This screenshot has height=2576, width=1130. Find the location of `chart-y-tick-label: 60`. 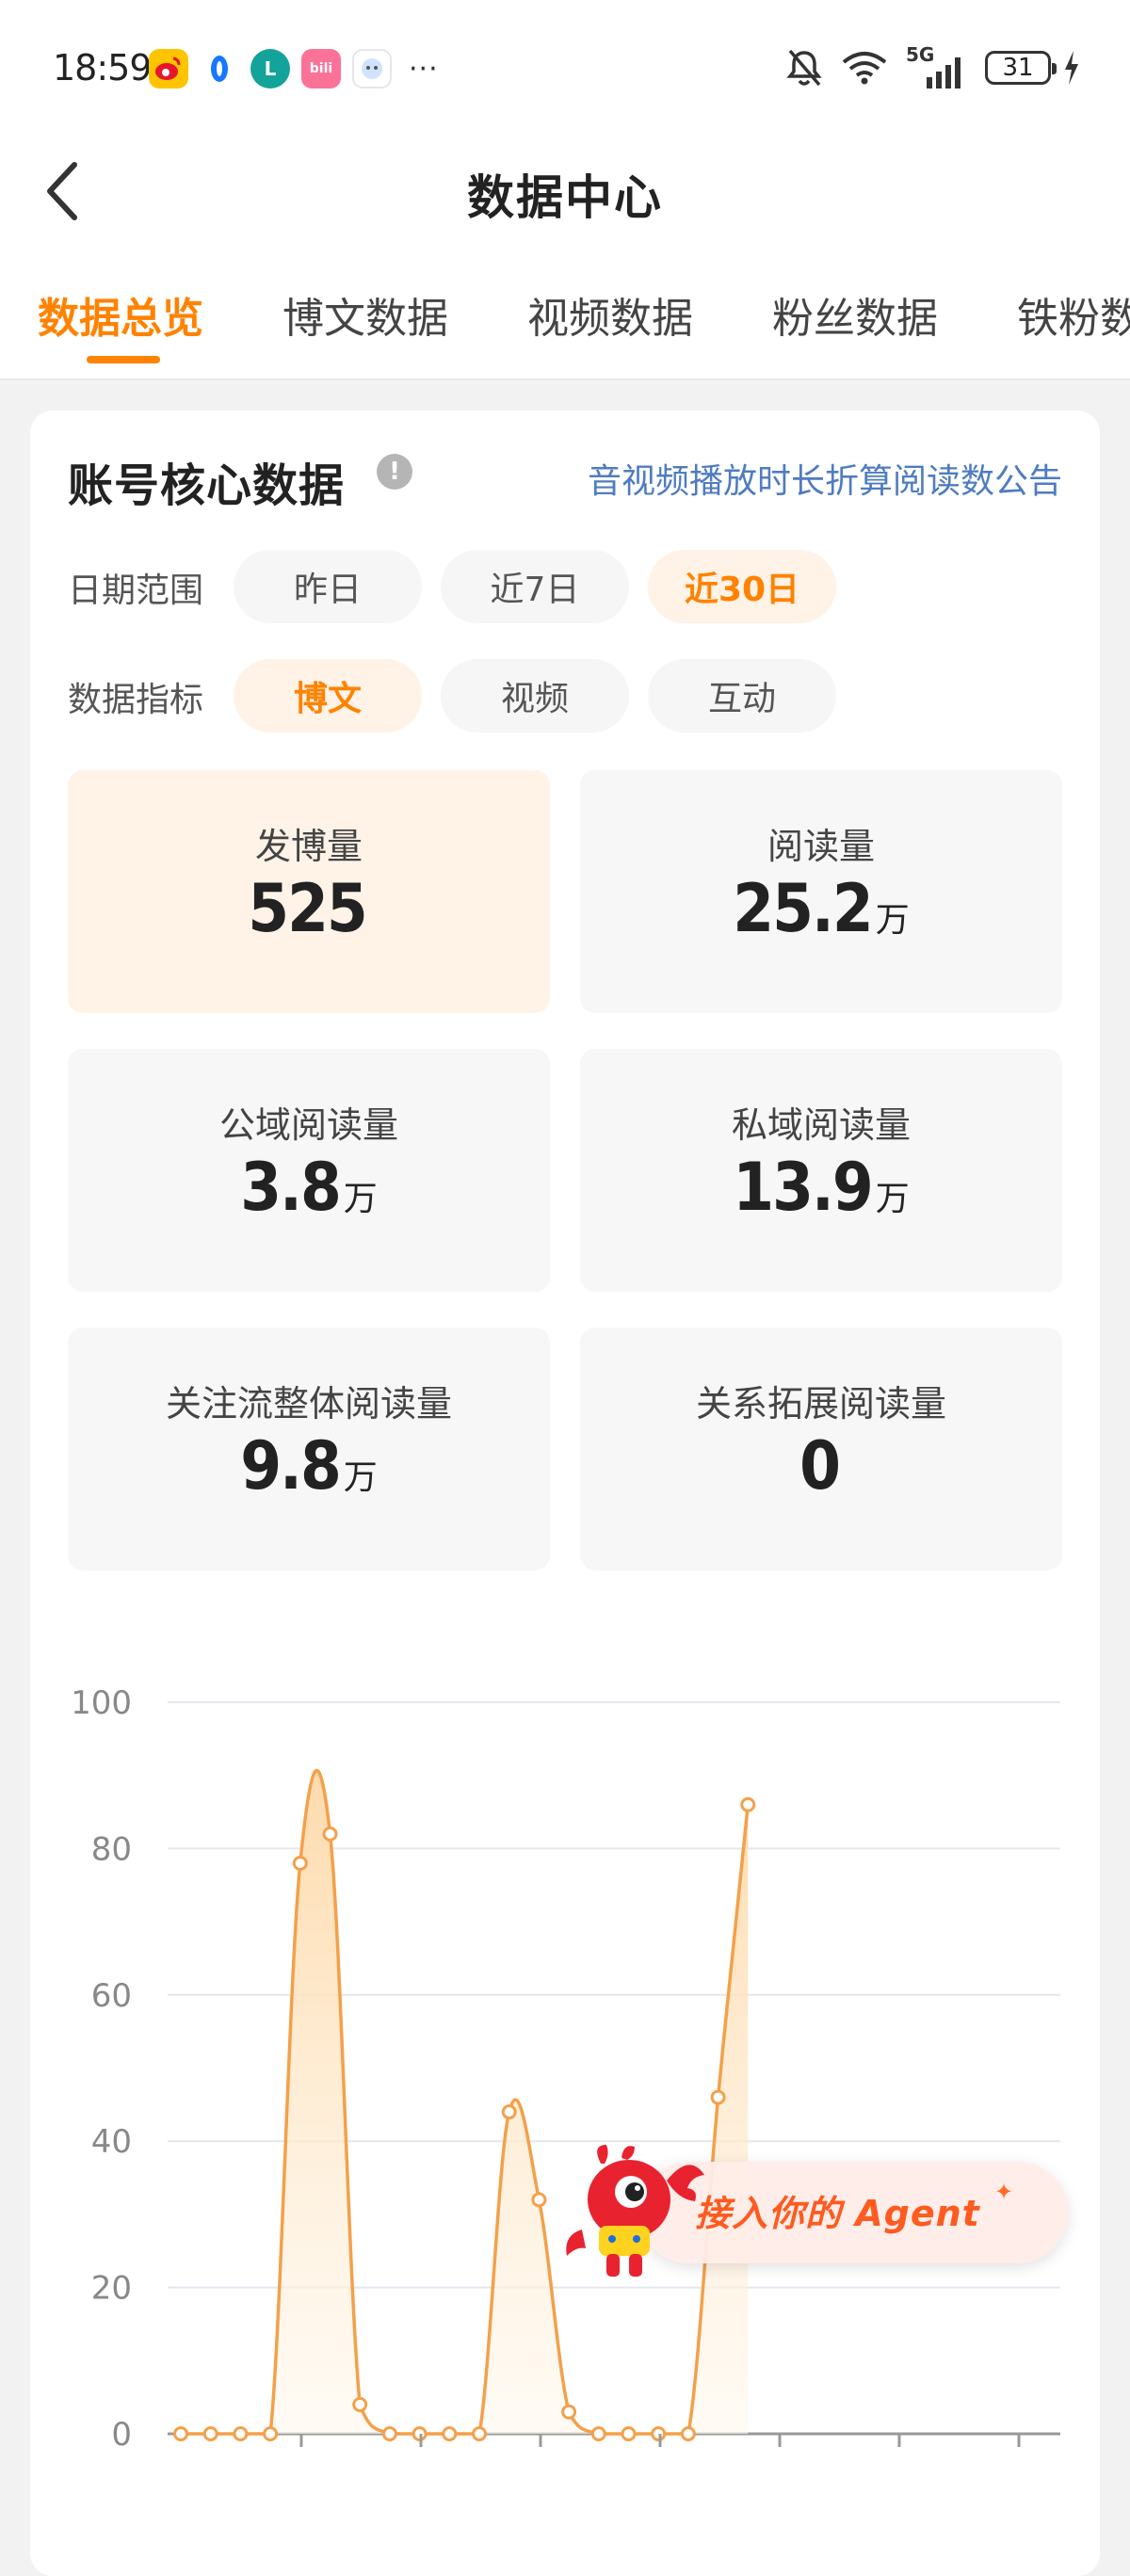

chart-y-tick-label: 60 is located at coordinates (111, 1996).